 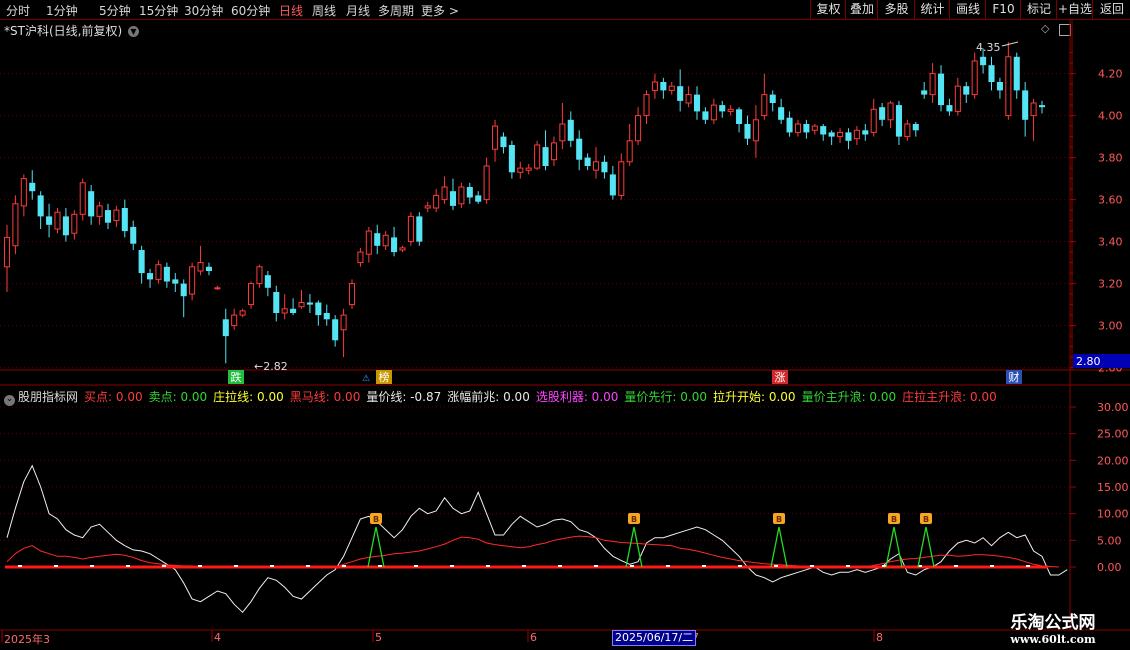 I want to click on toolbar-button: F10, so click(x=1003, y=9).